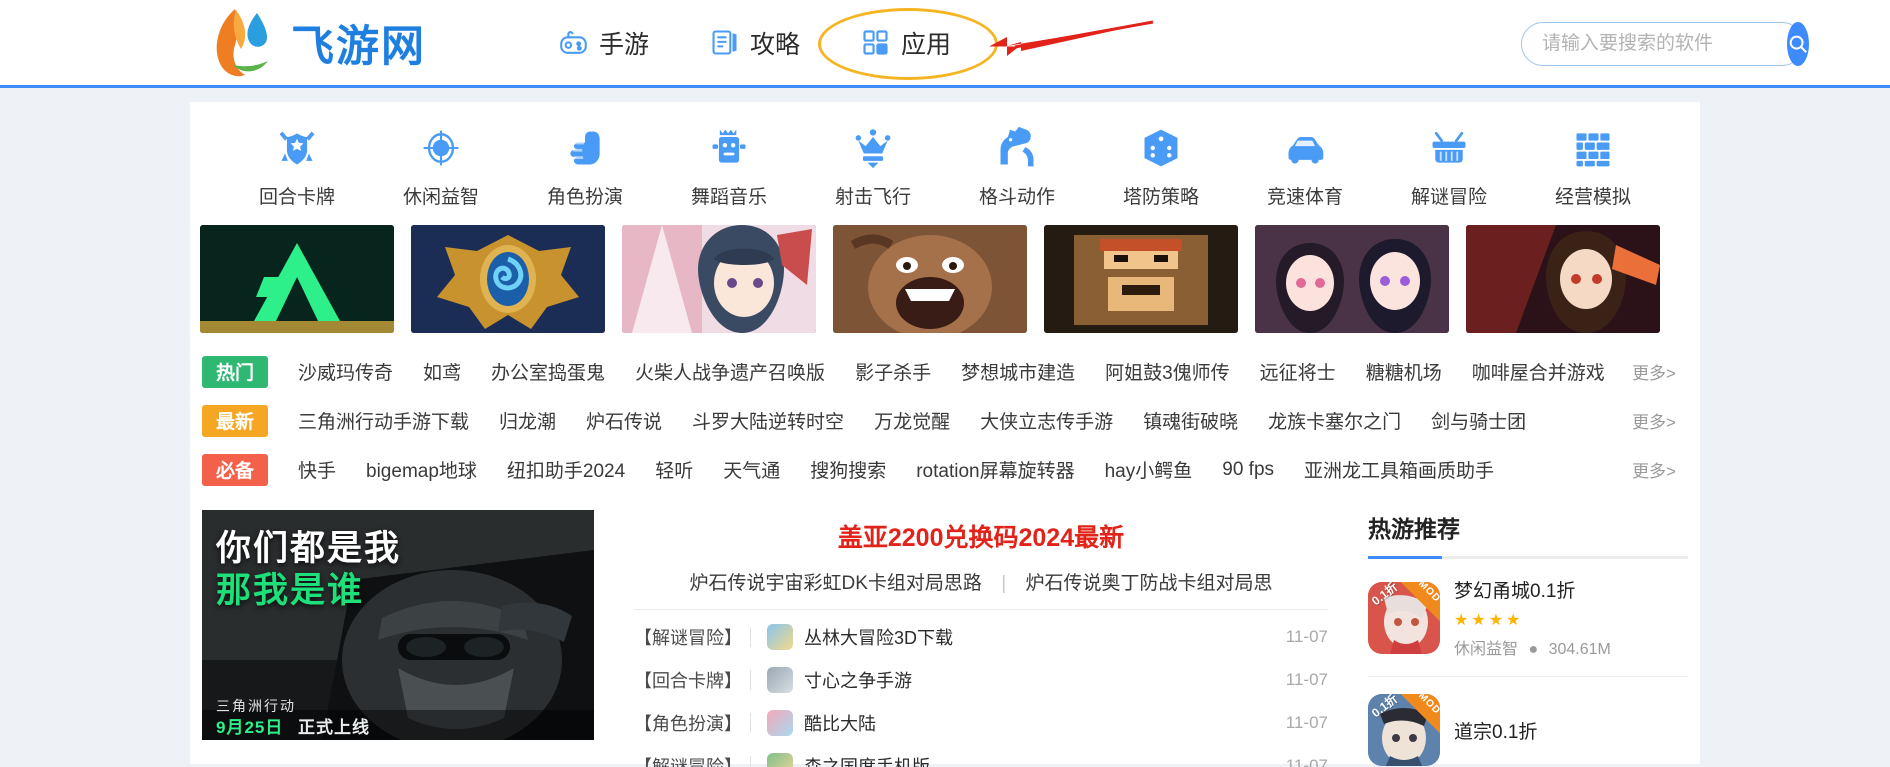  Describe the element at coordinates (442, 371) in the screenshot. I see `tag-item: 如鸢` at that location.